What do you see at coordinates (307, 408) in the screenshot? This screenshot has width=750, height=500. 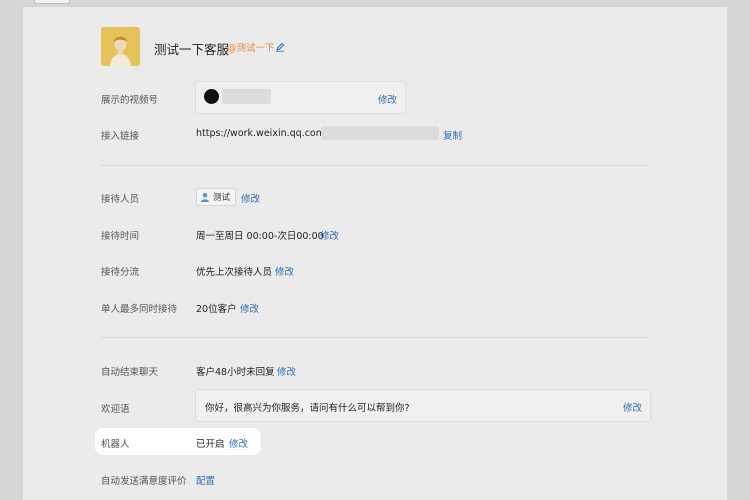 I see `welcome-value: 你好，很高兴为你服务，请问有什么可以帮到你?` at bounding box center [307, 408].